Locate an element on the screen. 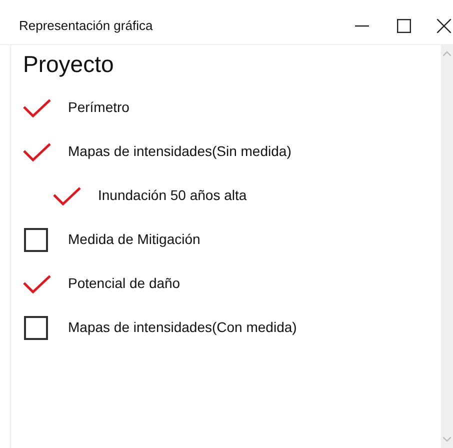 This screenshot has width=453, height=448. item-label: Mapas de intensidades(Con medida) is located at coordinates (182, 327).